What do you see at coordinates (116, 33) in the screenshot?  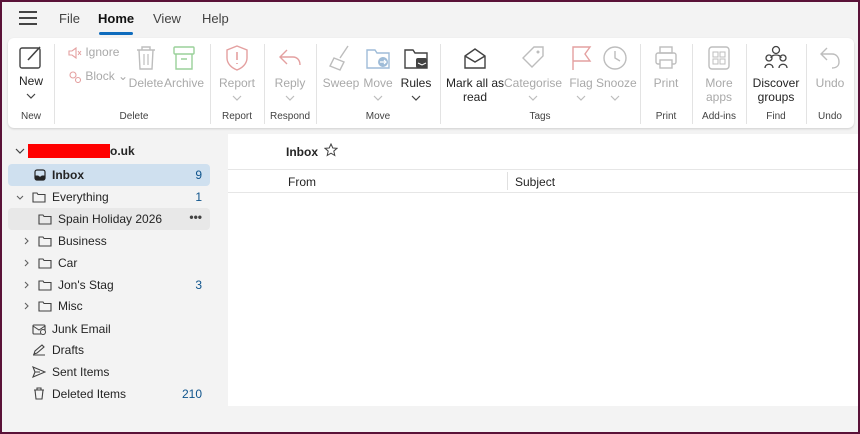 I see `active-tab-indicator` at bounding box center [116, 33].